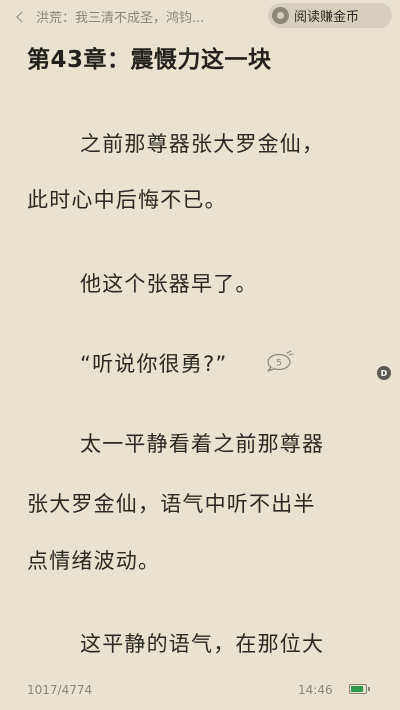 This screenshot has width=400, height=710. I want to click on clock: 14:46, so click(315, 690).